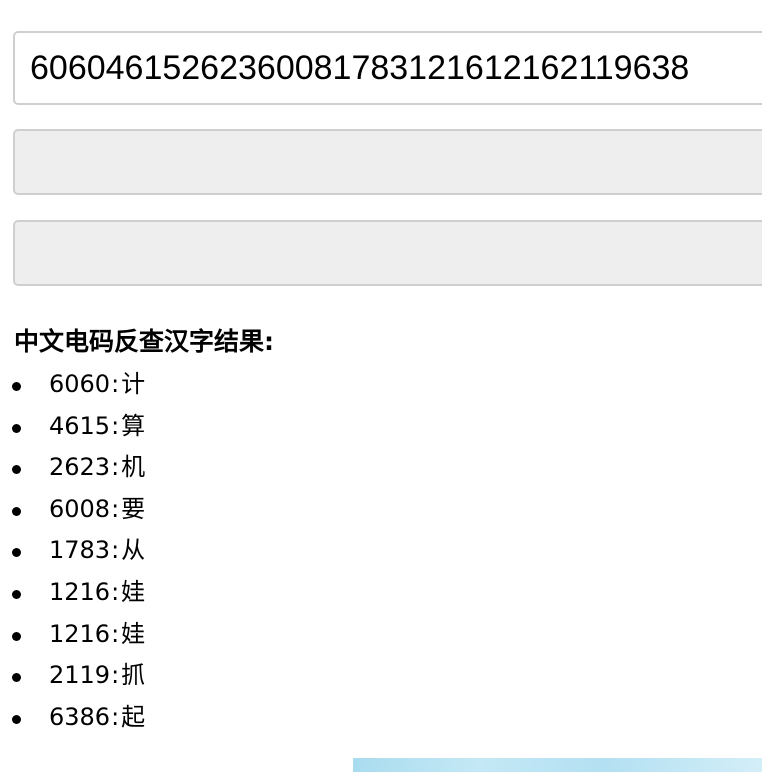 The width and height of the screenshot is (762, 772). I want to click on code-input, so click(388, 68).